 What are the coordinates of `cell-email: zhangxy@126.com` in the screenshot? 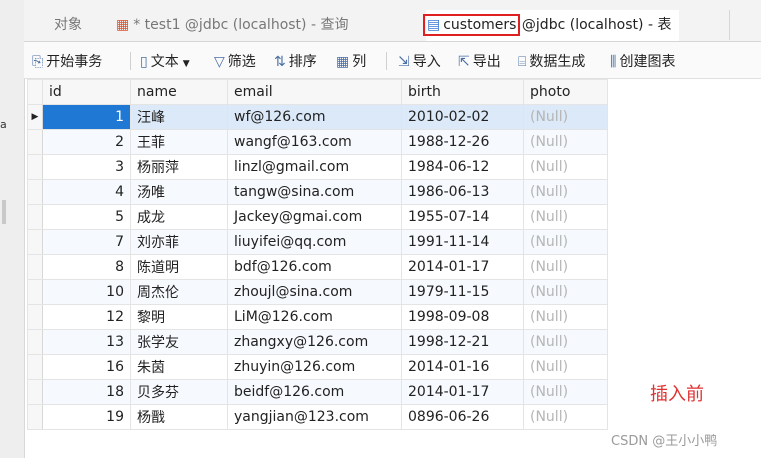 It's located at (314, 342).